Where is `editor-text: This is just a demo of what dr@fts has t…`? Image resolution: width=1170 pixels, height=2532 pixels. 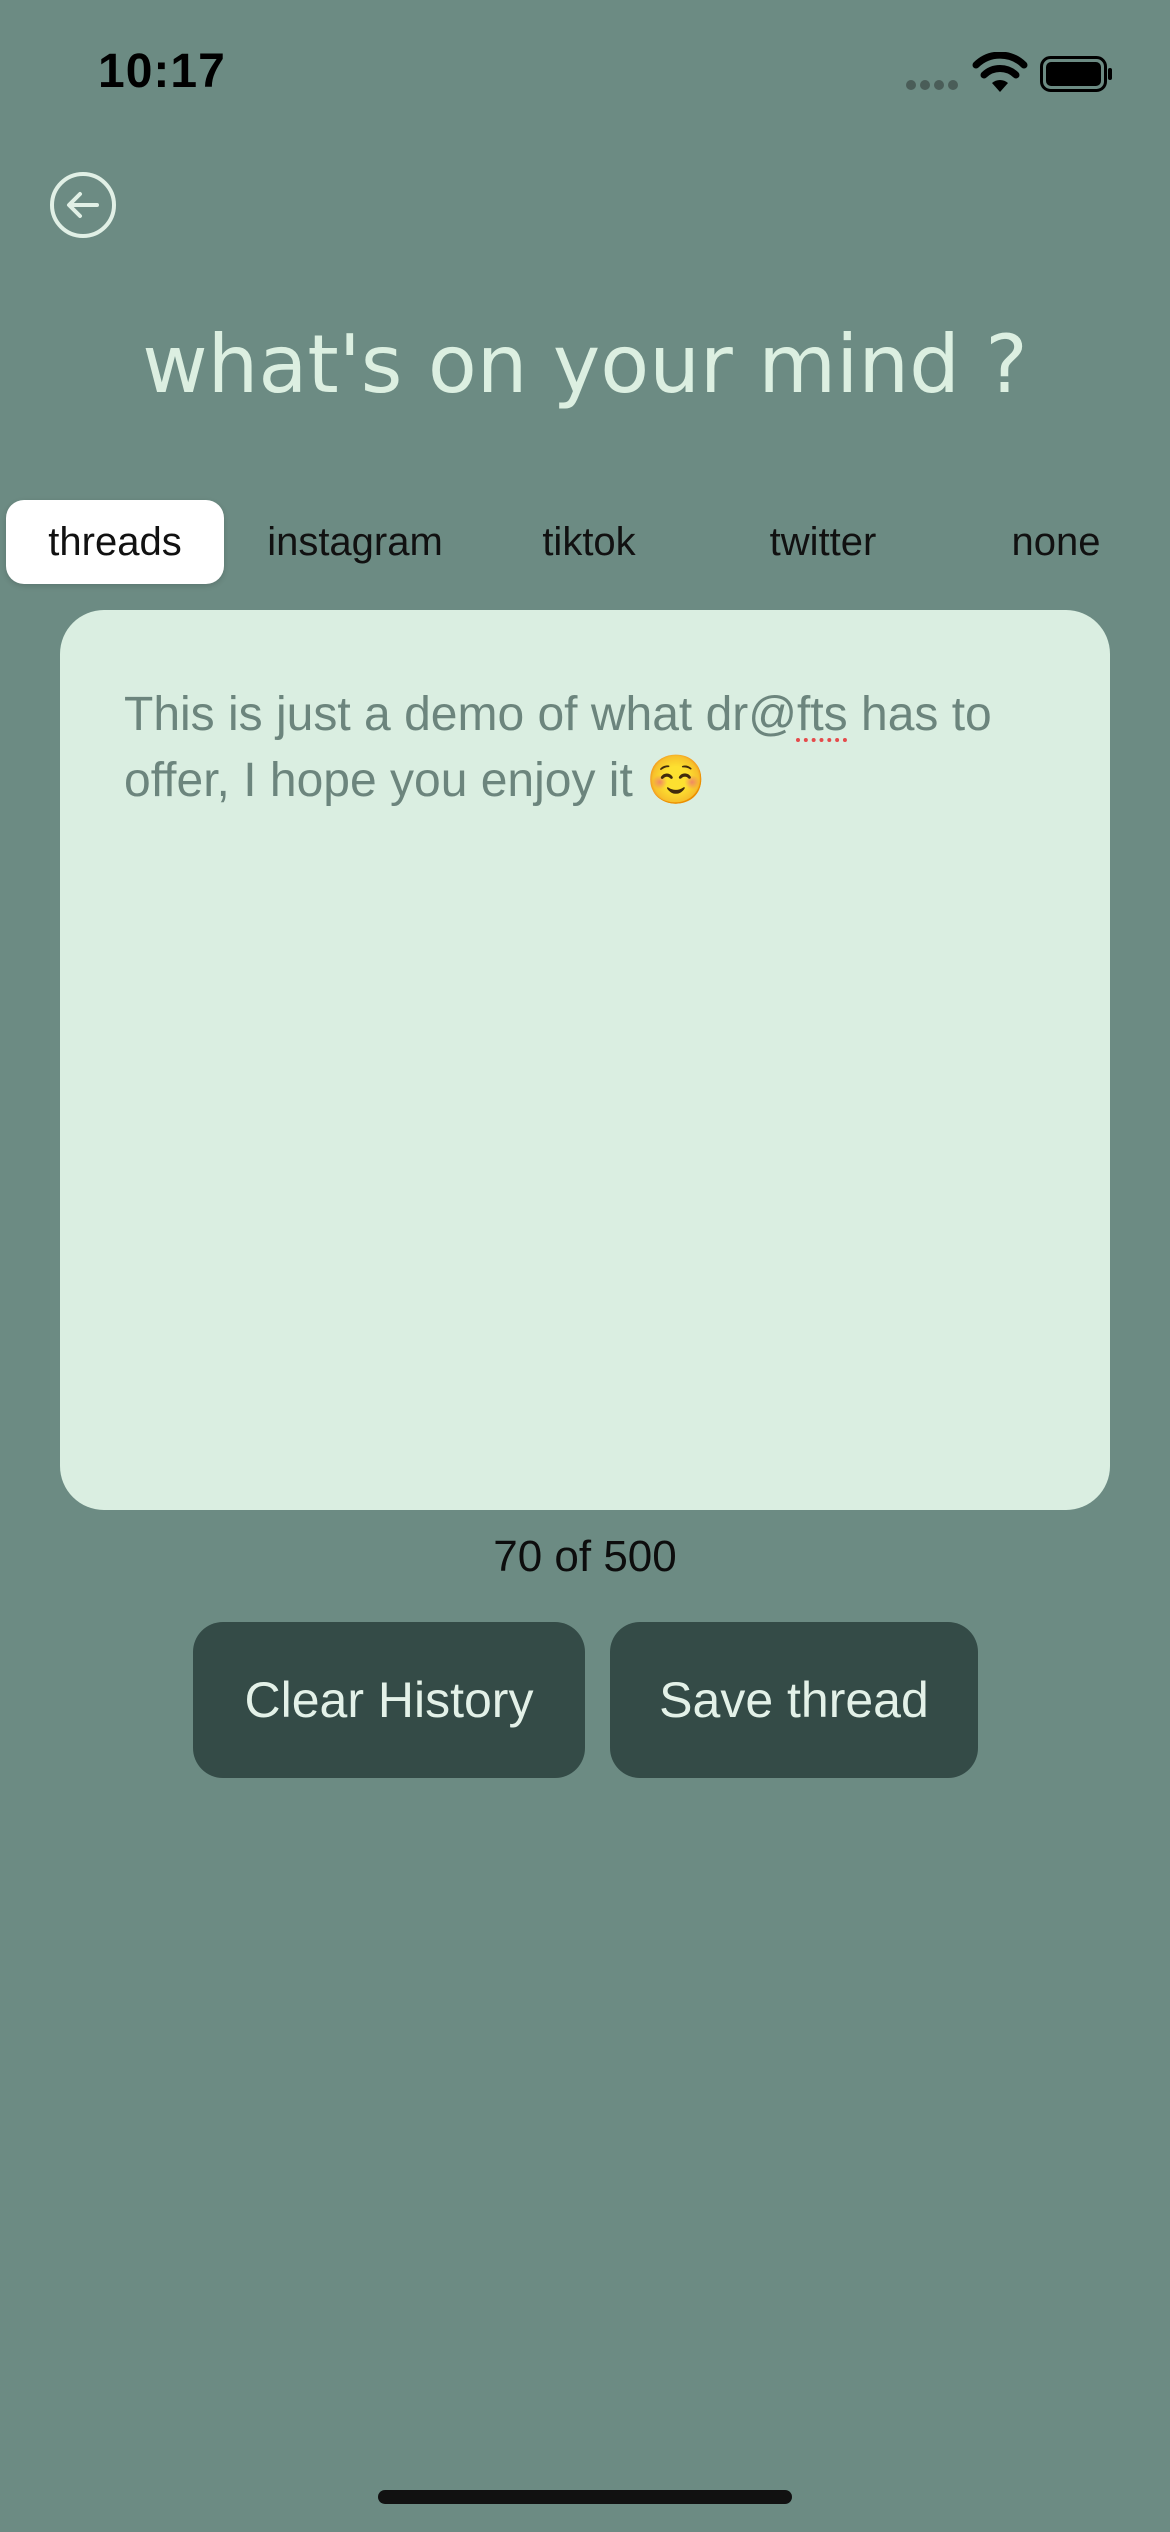
editor-text: This is just a demo of what dr@fts has t… is located at coordinates (585, 748).